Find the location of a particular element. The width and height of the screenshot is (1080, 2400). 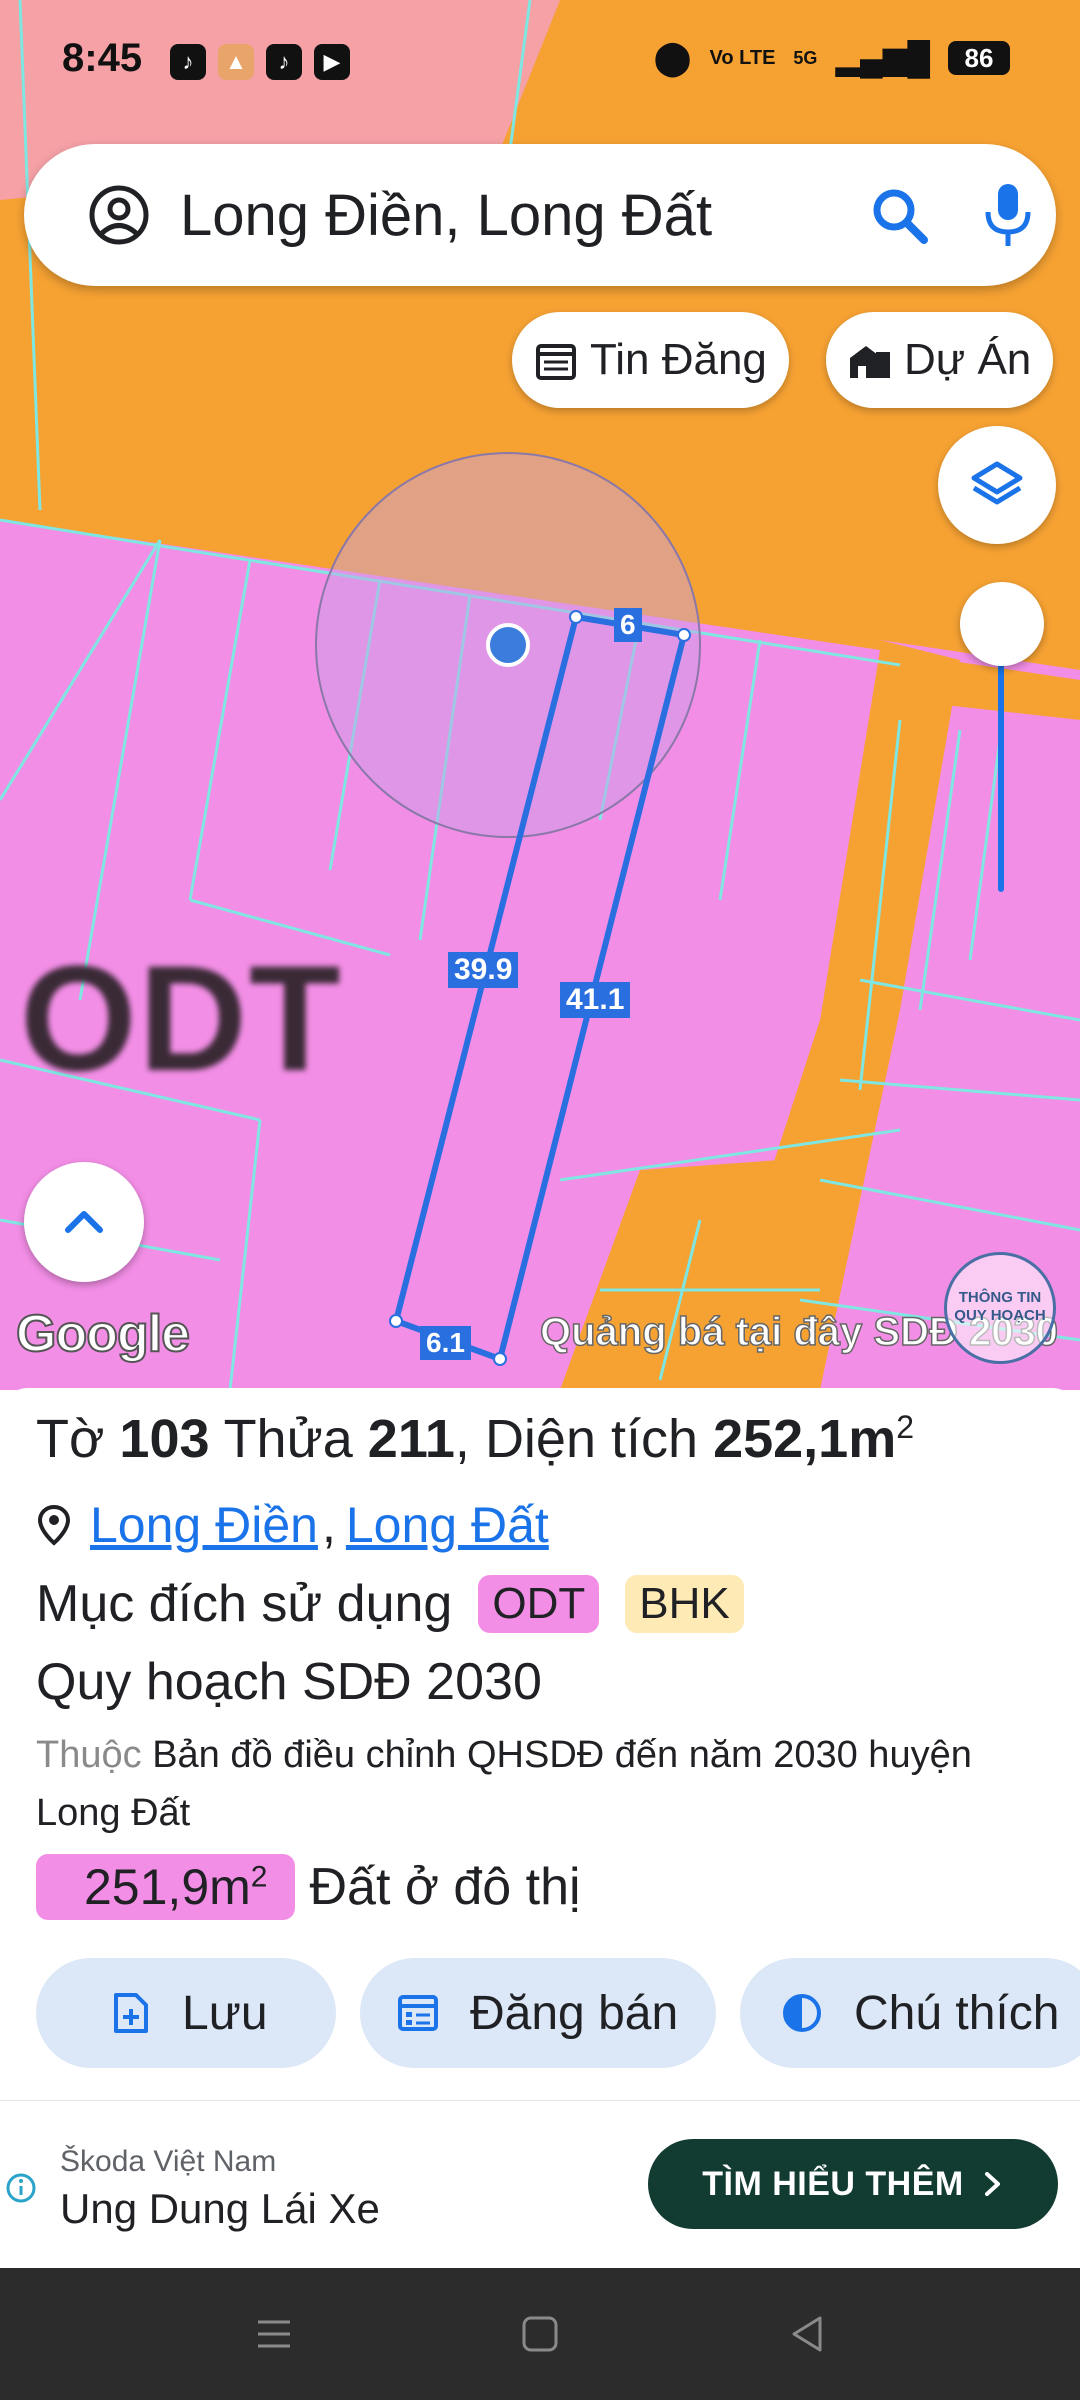

volte-label: Vo LTE is located at coordinates (742, 58).